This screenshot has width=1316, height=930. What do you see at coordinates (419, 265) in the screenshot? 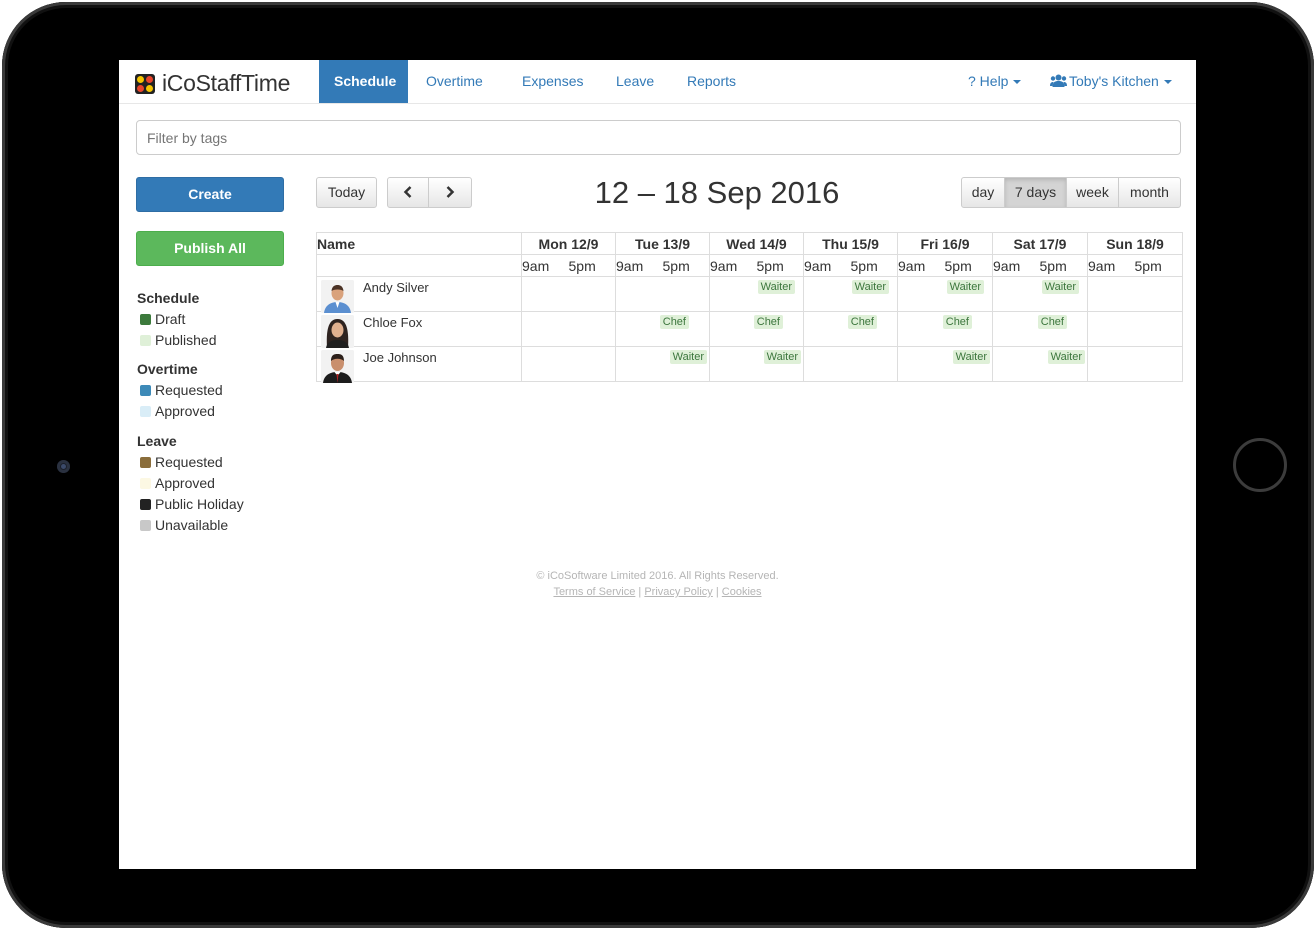
I see `time-header-spacer` at bounding box center [419, 265].